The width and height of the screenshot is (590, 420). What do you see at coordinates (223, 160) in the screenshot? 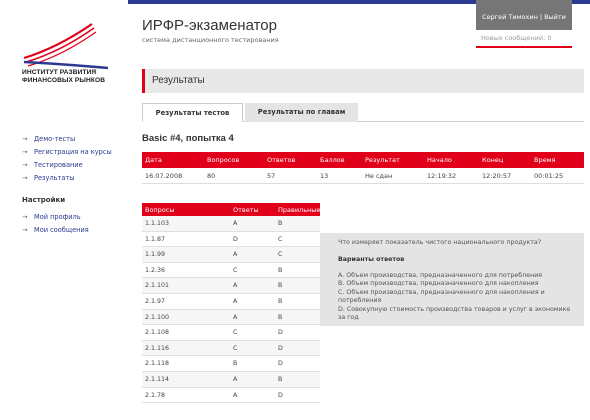
I see `summary-header-cell: Вопросов` at bounding box center [223, 160].